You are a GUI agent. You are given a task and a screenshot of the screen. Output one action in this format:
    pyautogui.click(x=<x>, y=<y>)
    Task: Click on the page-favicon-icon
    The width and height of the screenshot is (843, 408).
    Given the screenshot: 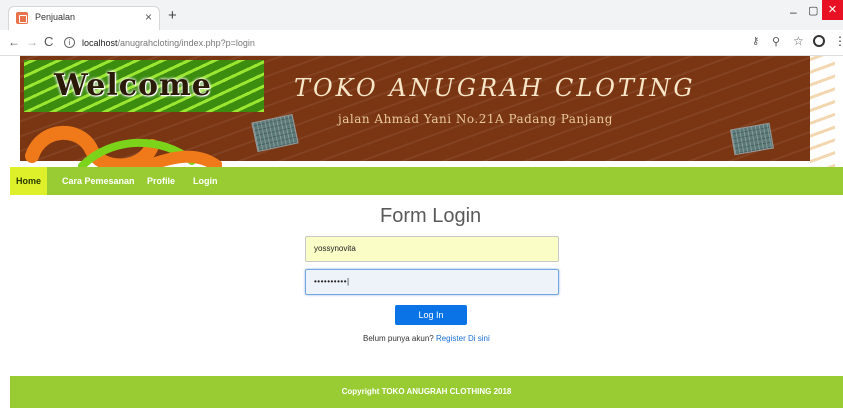 What is the action you would take?
    pyautogui.click(x=22, y=18)
    